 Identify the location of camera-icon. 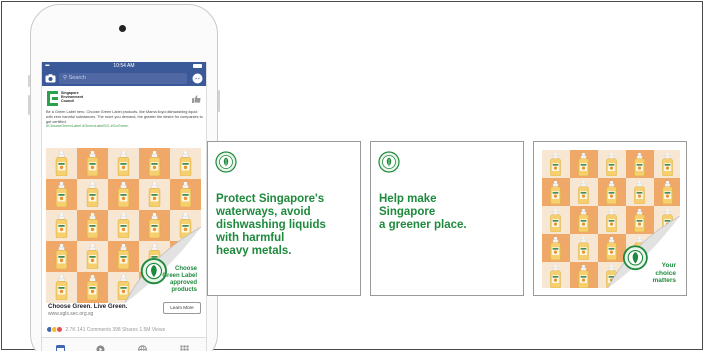
(50, 78).